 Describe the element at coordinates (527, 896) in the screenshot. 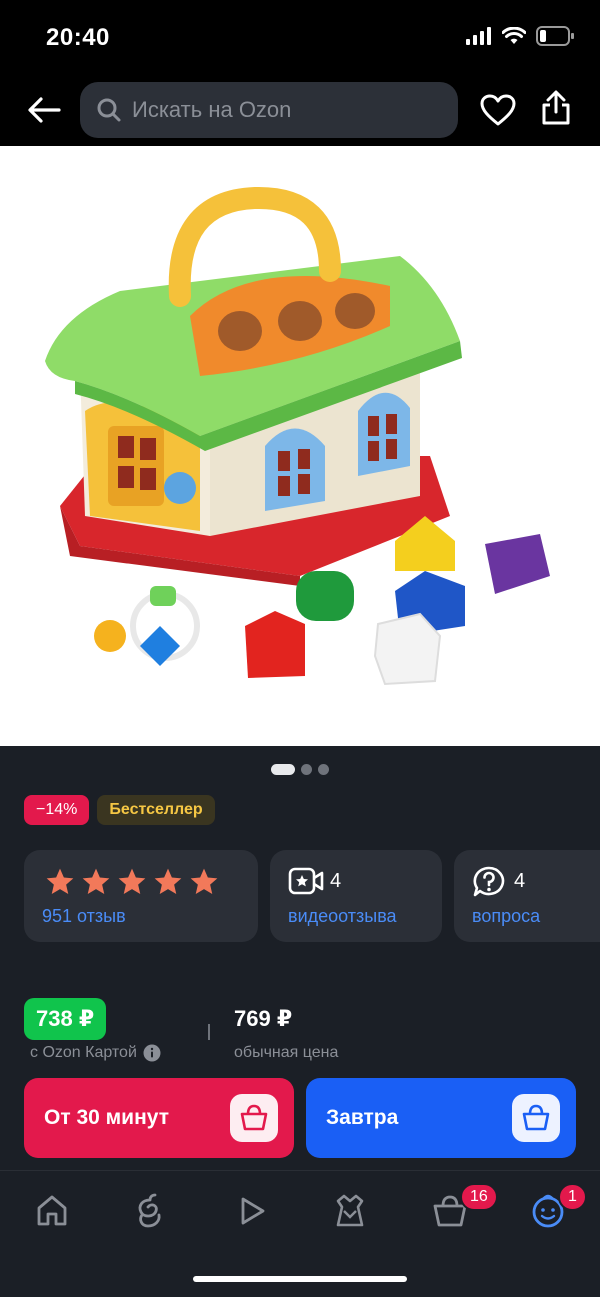

I see `questions-card: 4 вопроса` at that location.